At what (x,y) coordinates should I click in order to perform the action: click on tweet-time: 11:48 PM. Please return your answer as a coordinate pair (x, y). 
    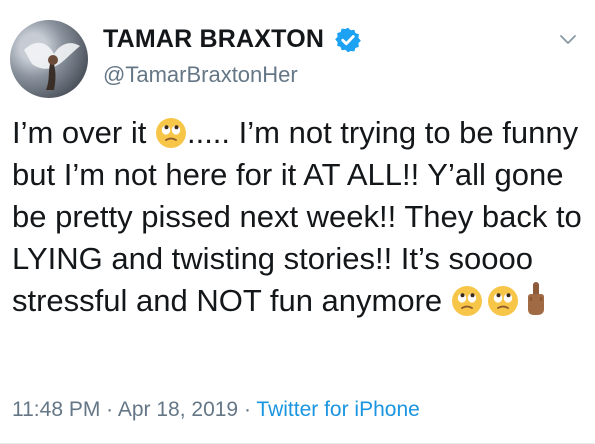
    Looking at the image, I should click on (56, 409).